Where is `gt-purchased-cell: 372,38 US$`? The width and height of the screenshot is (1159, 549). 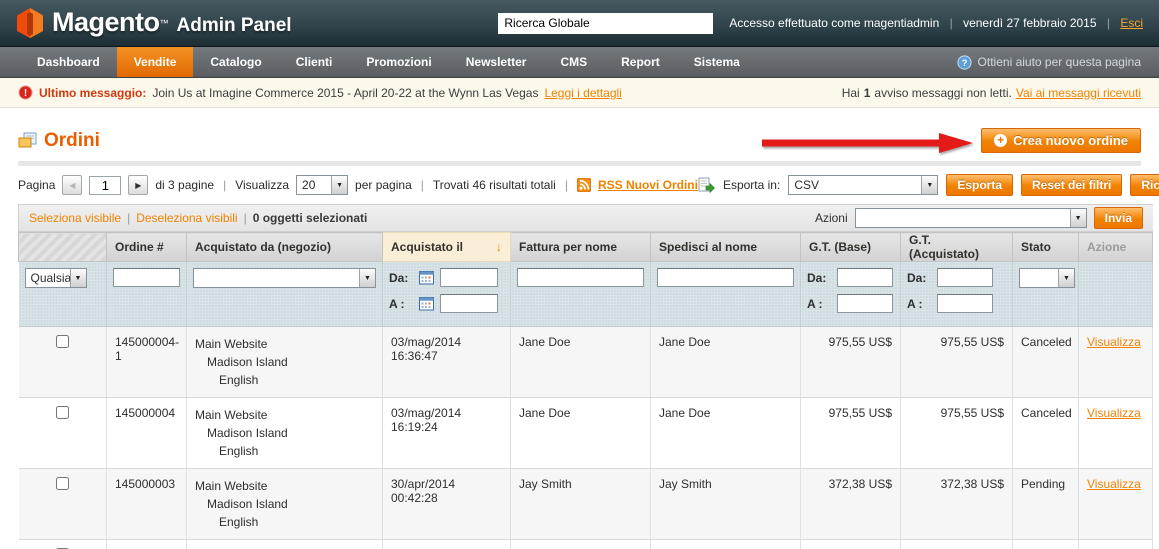
gt-purchased-cell: 372,38 US$ is located at coordinates (956, 544).